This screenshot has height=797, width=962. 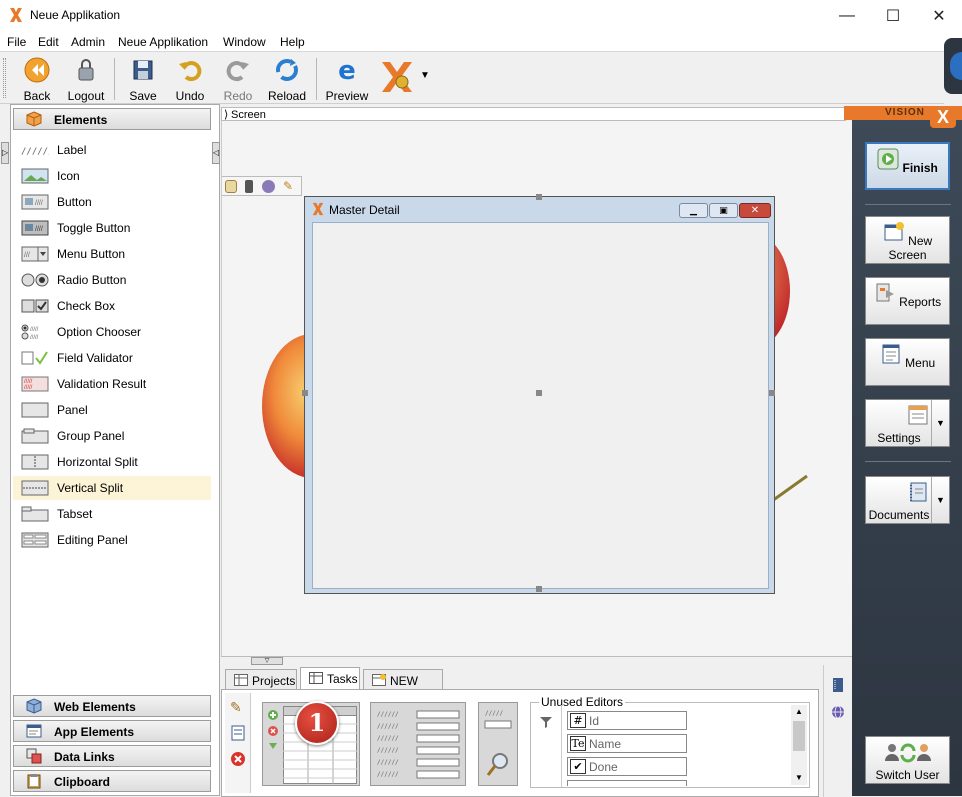 I want to click on designer-close-button: ✕, so click(x=755, y=210).